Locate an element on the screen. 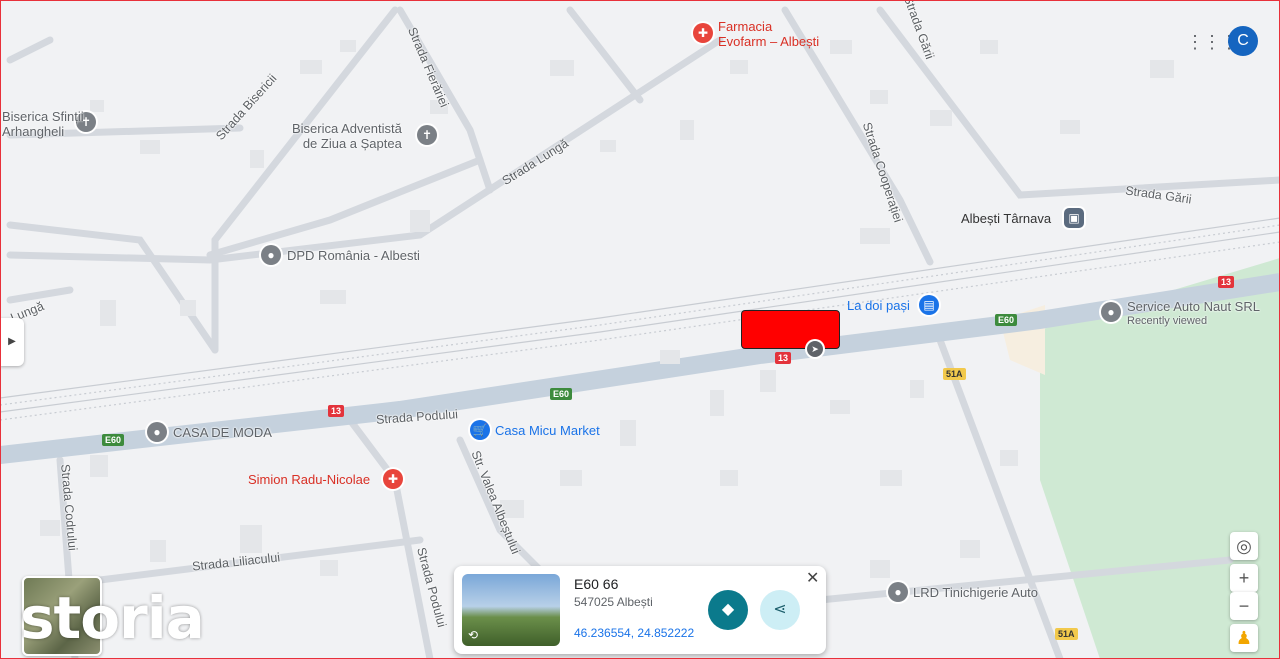 The height and width of the screenshot is (659, 1280). poi-biserica-sfintii-arhangheli: Biserica Sfinții Arhangheli is located at coordinates (43, 124).